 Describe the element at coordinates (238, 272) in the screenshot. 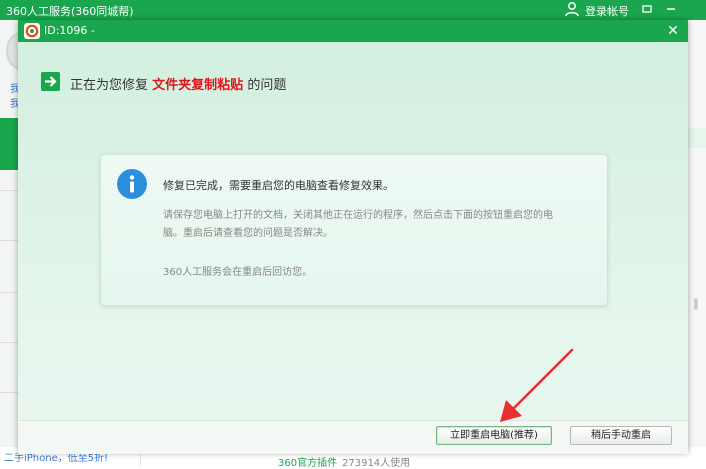

I see `info-note: 360人工服务会在重启后回访您。` at that location.